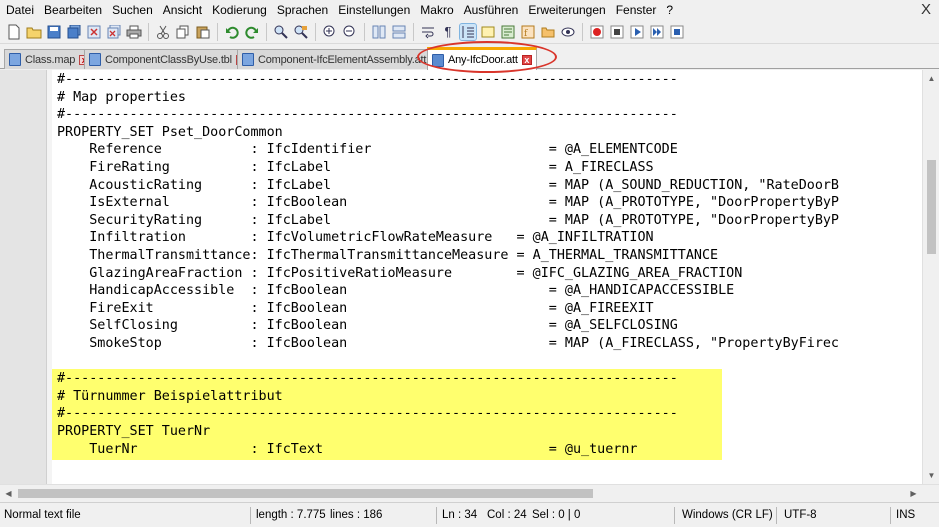 This screenshot has width=939, height=527. I want to click on close-all-icon, so click(114, 32).